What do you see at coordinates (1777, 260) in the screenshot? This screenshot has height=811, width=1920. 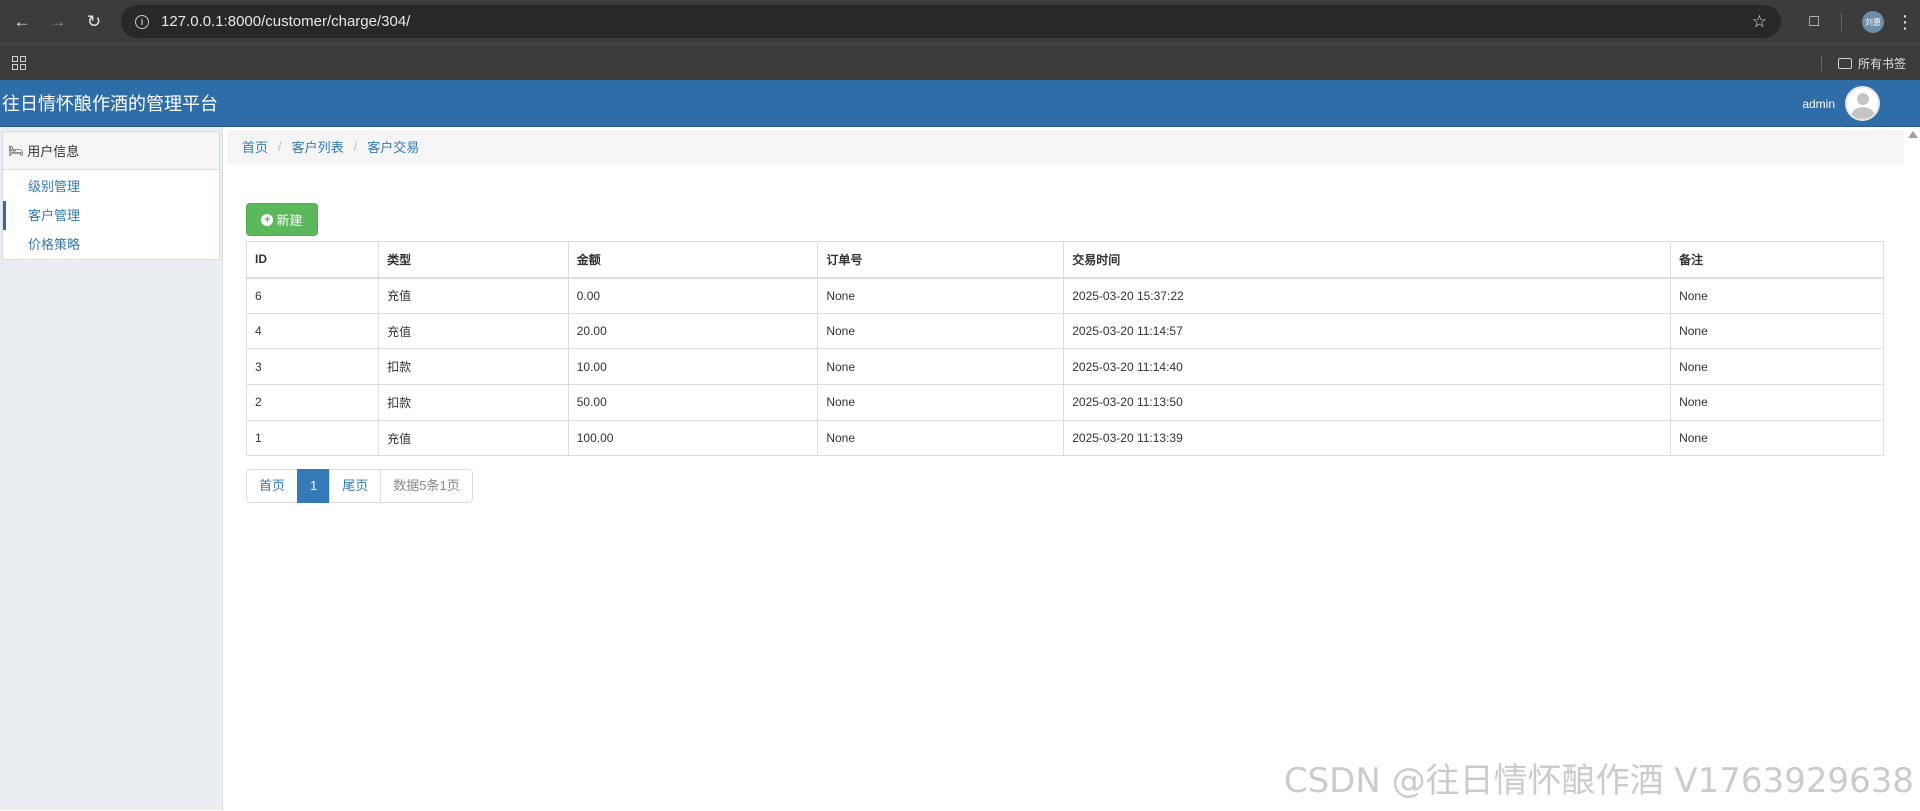 I see `col-remark: 备注` at bounding box center [1777, 260].